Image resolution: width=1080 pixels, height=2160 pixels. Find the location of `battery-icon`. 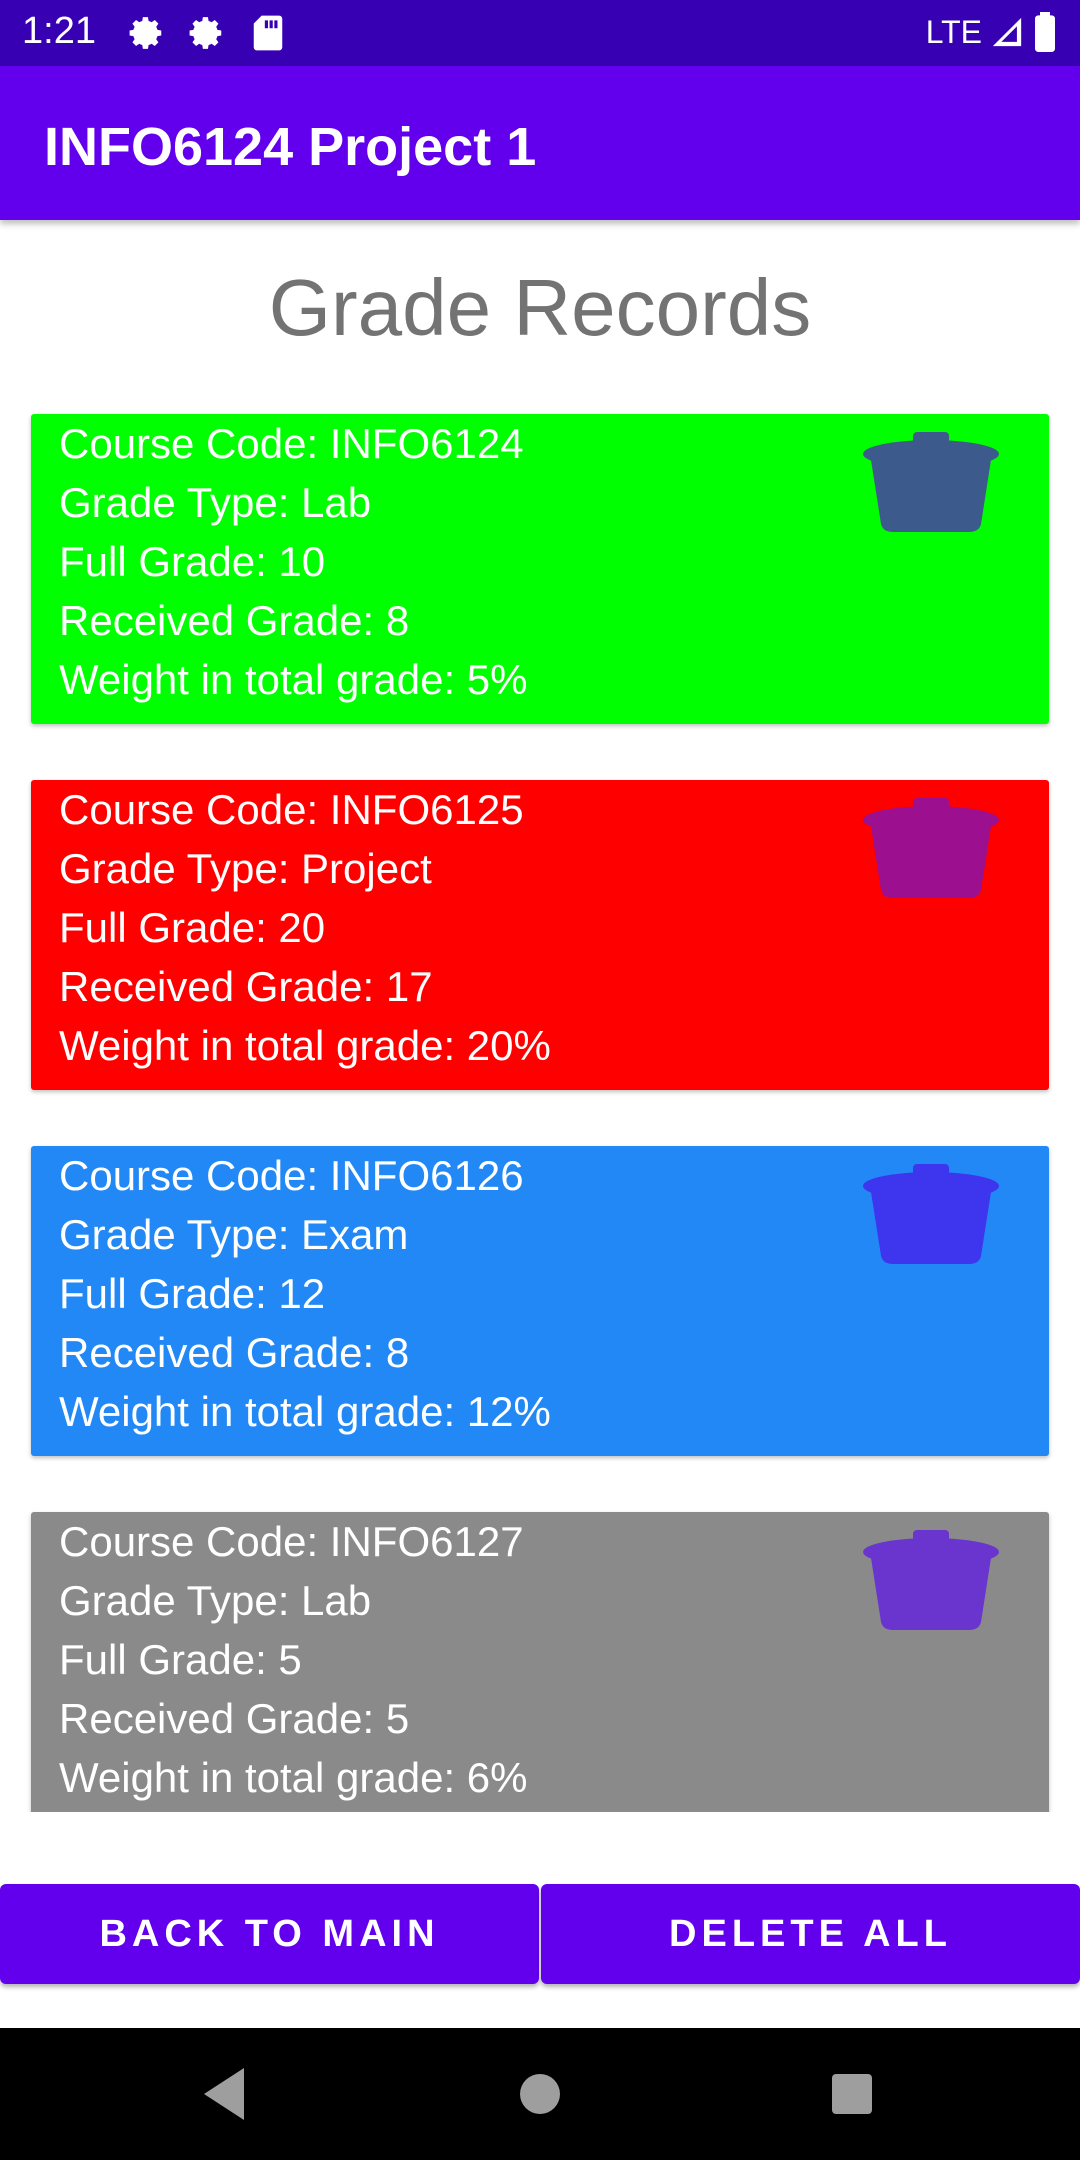

battery-icon is located at coordinates (1045, 32).